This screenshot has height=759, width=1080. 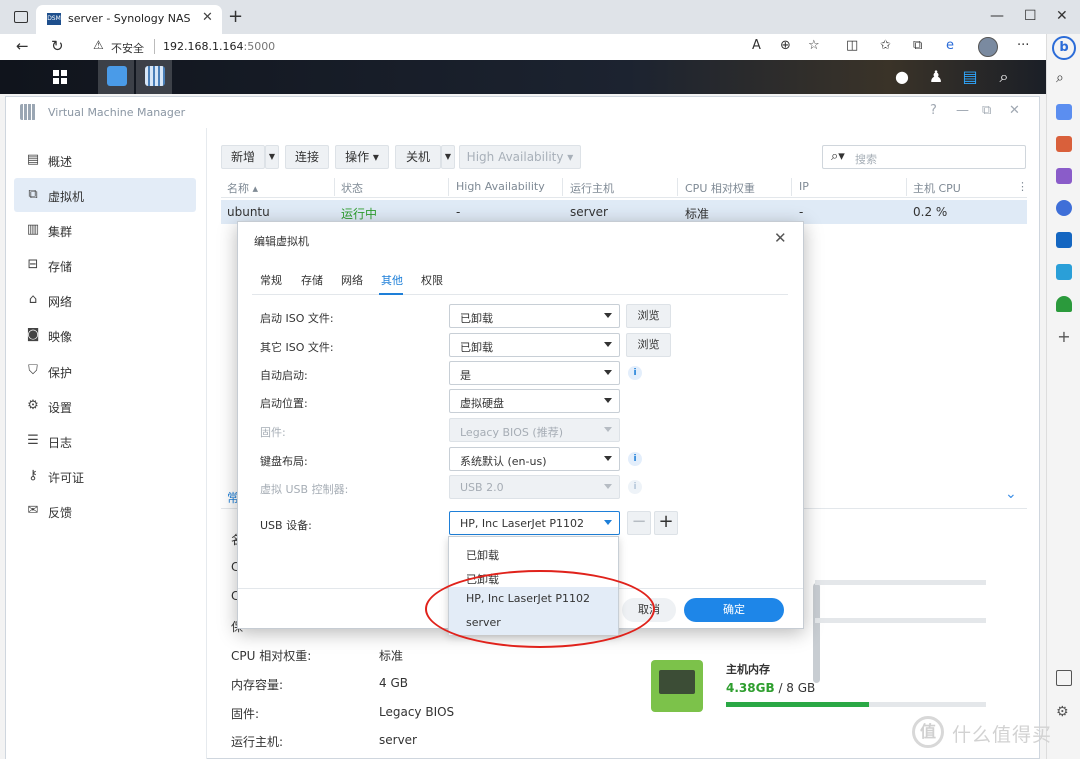 I want to click on dropdown-option: 已卸载, so click(x=533, y=554).